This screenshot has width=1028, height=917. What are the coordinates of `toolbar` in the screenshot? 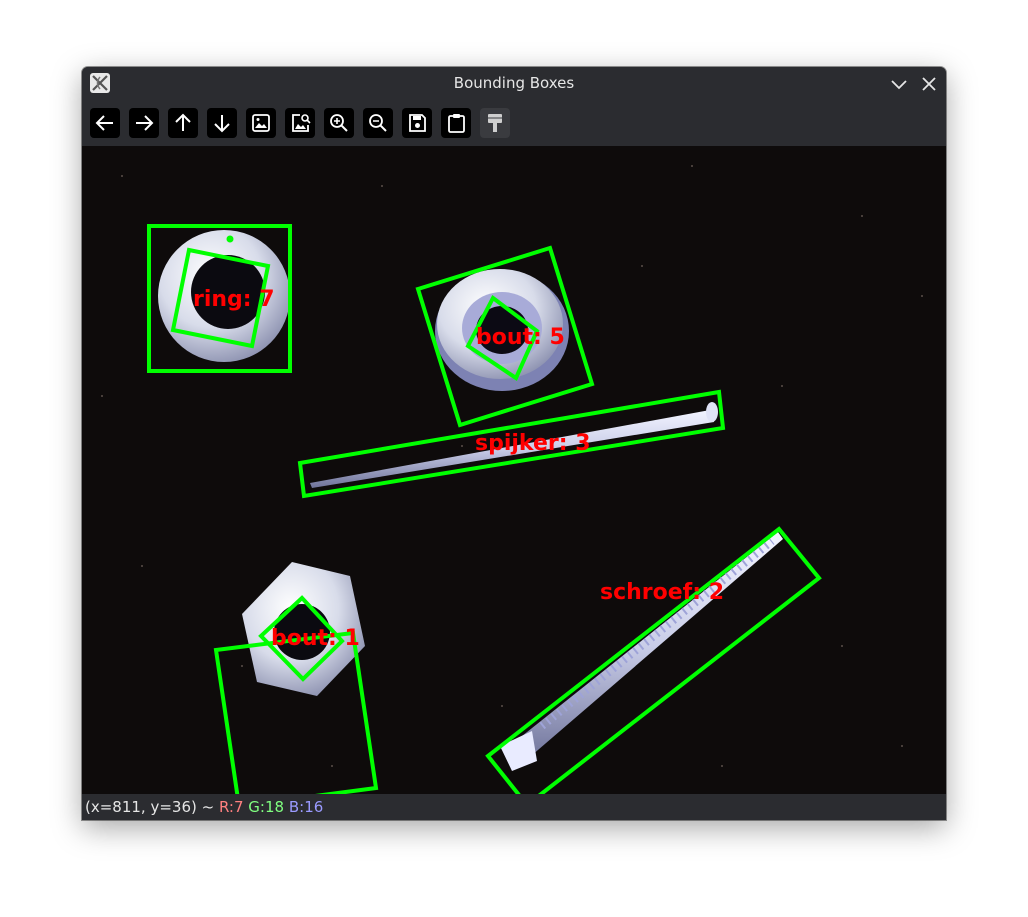 It's located at (514, 123).